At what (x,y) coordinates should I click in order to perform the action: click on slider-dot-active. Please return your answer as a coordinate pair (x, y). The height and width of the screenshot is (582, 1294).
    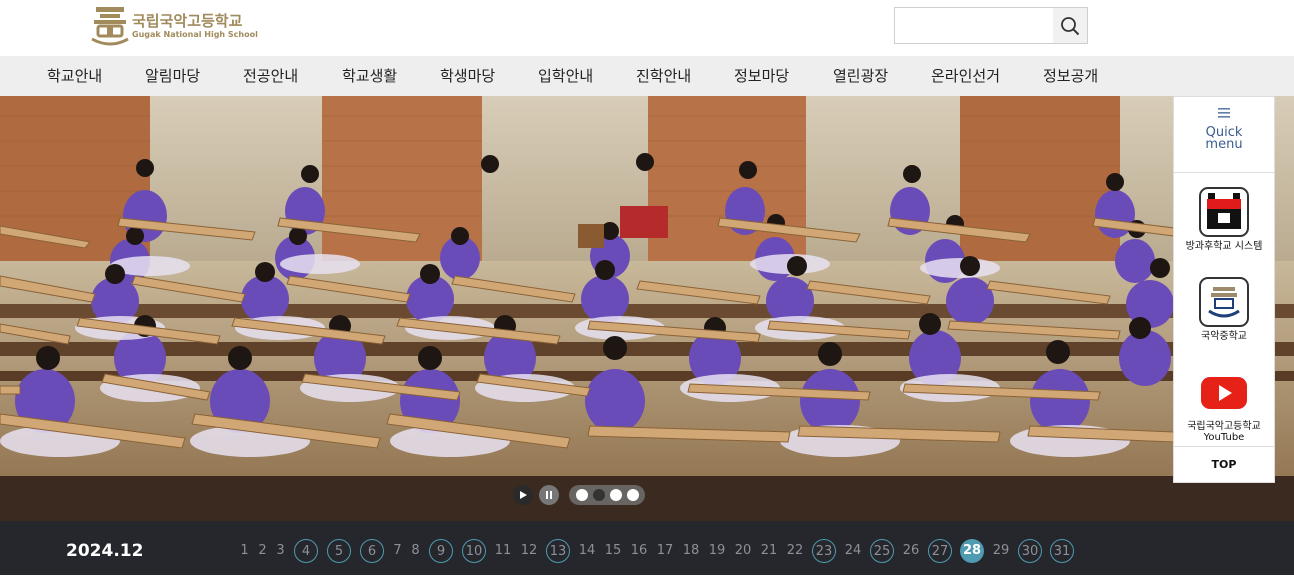
    Looking at the image, I should click on (598, 495).